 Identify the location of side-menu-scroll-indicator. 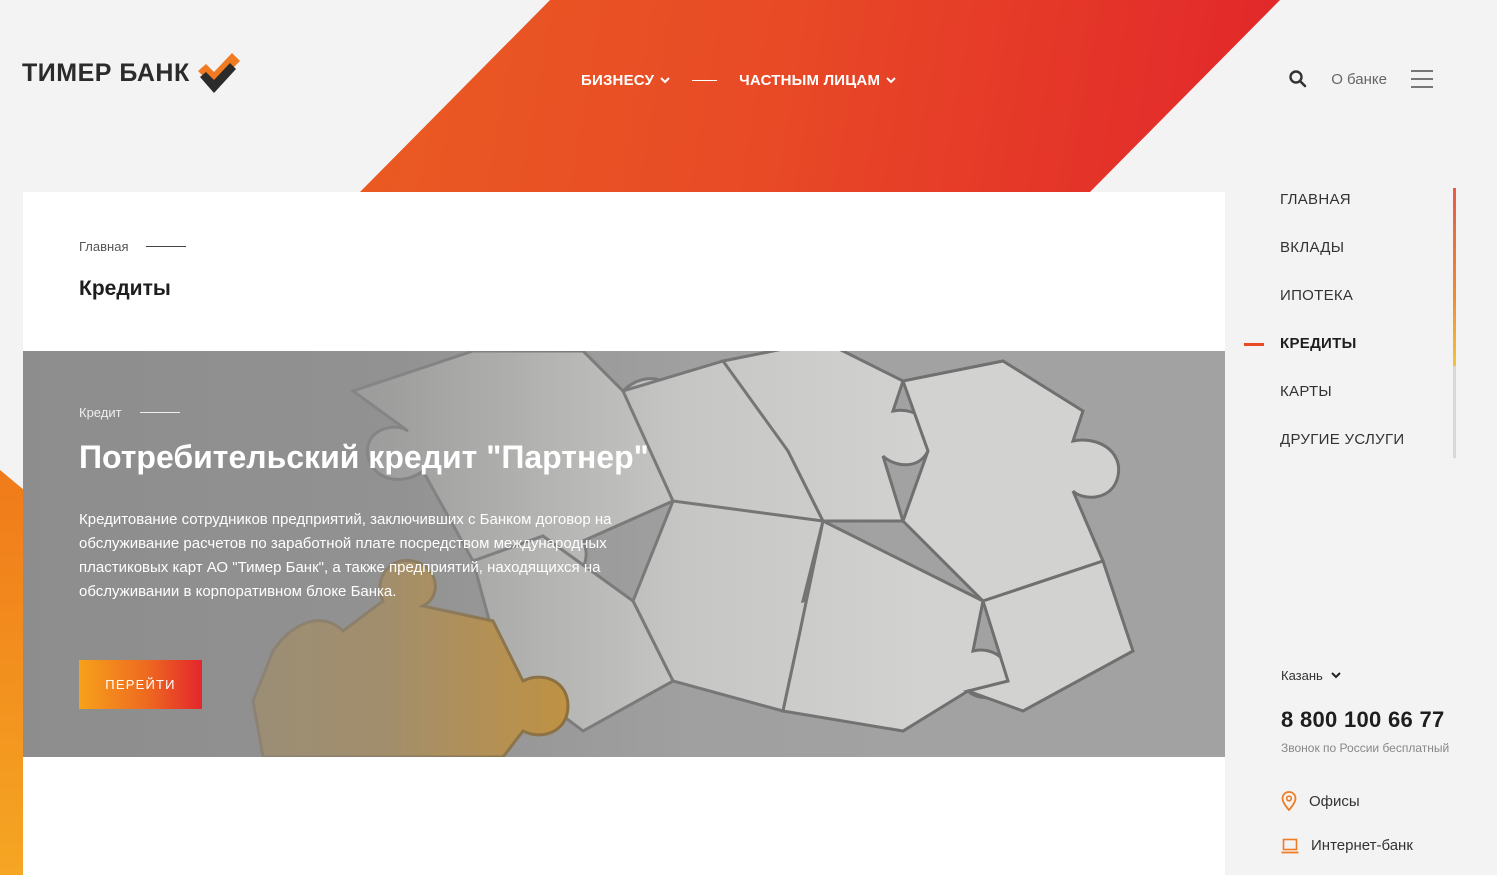
(1454, 277).